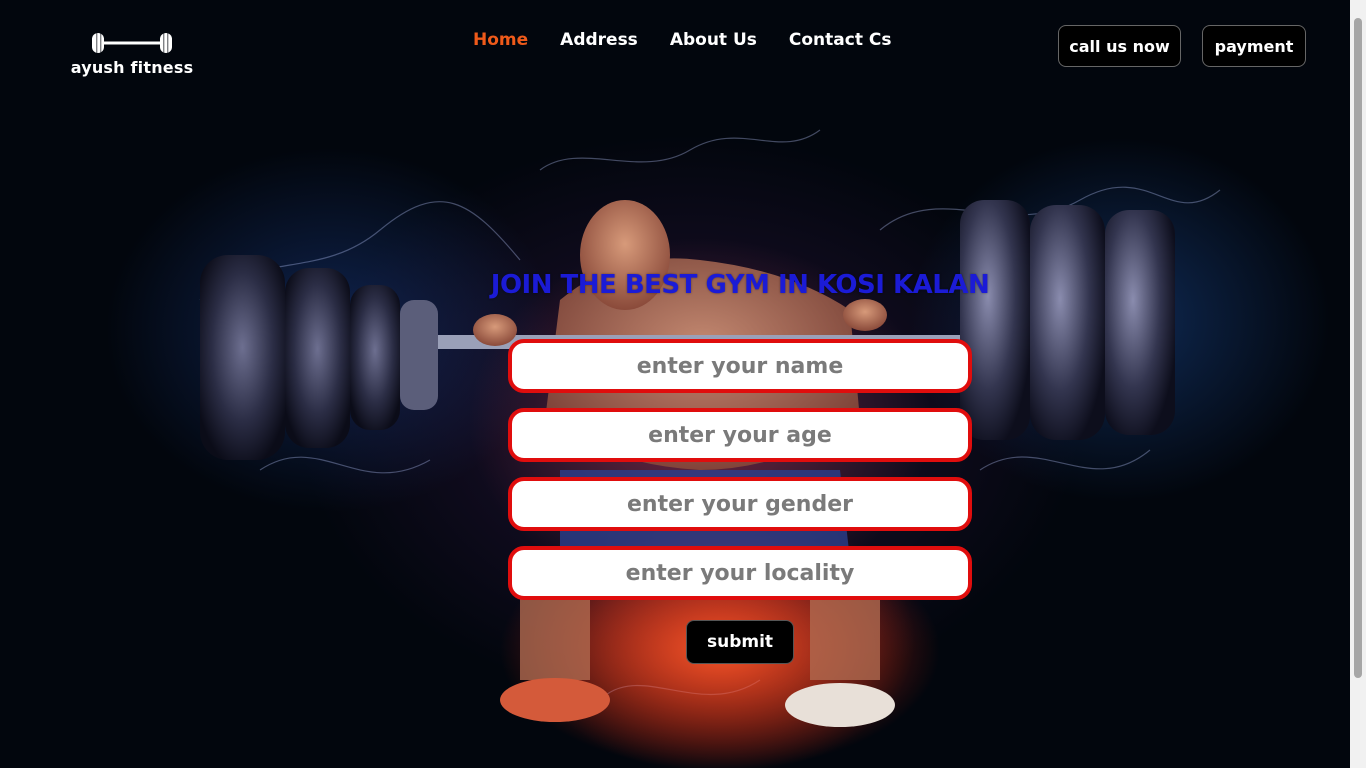 The image size is (1366, 768). I want to click on nav-contact: Contact Cs, so click(840, 40).